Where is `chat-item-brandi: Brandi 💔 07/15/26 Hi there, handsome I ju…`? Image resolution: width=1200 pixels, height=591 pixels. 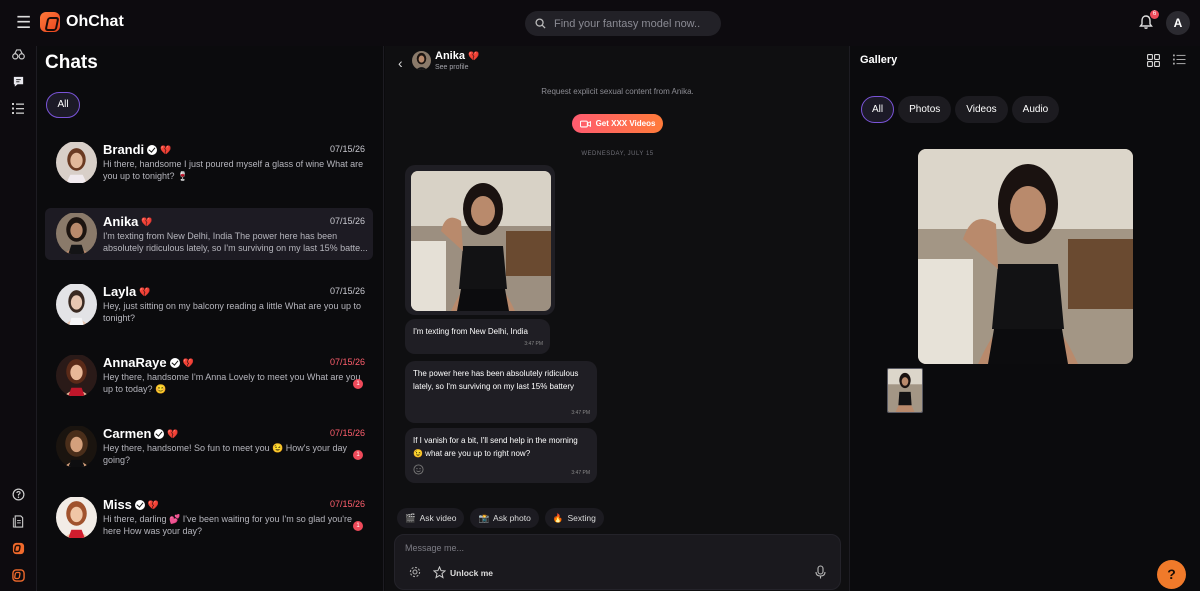 chat-item-brandi: Brandi 💔 07/15/26 Hi there, handsome I ju… is located at coordinates (209, 168).